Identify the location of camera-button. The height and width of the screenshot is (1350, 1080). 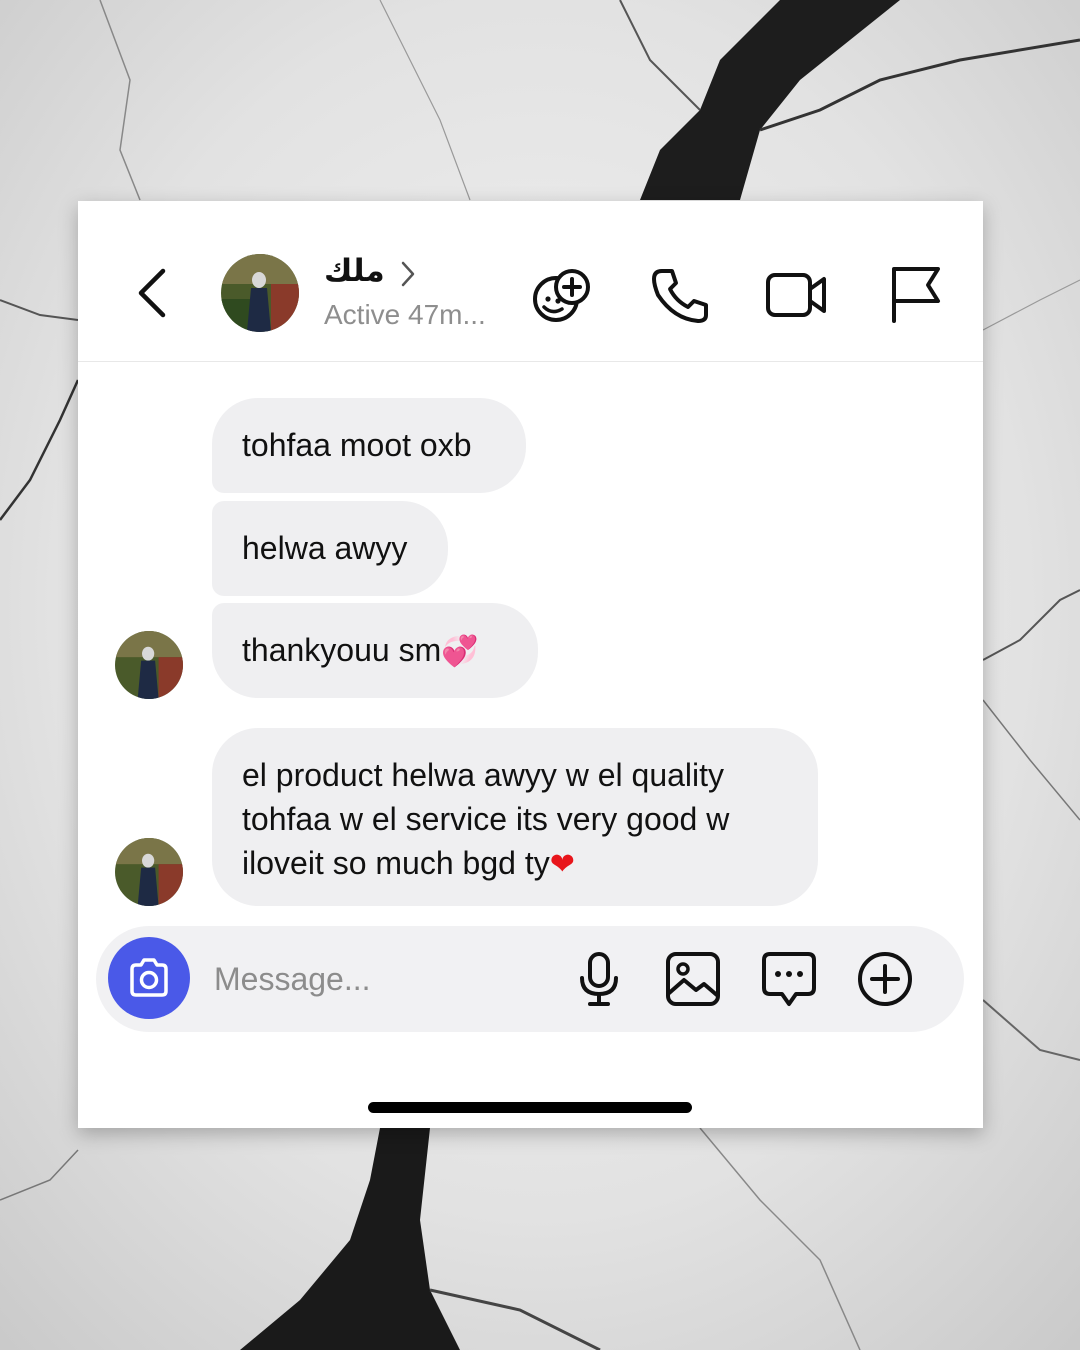
(149, 978).